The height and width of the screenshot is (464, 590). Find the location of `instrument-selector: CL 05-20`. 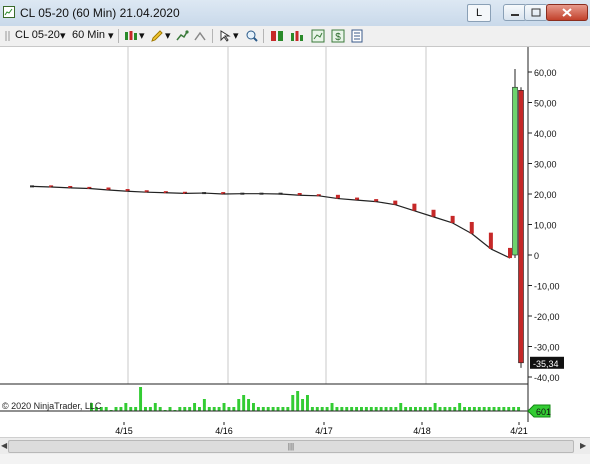

instrument-selector: CL 05-20 is located at coordinates (37, 35).